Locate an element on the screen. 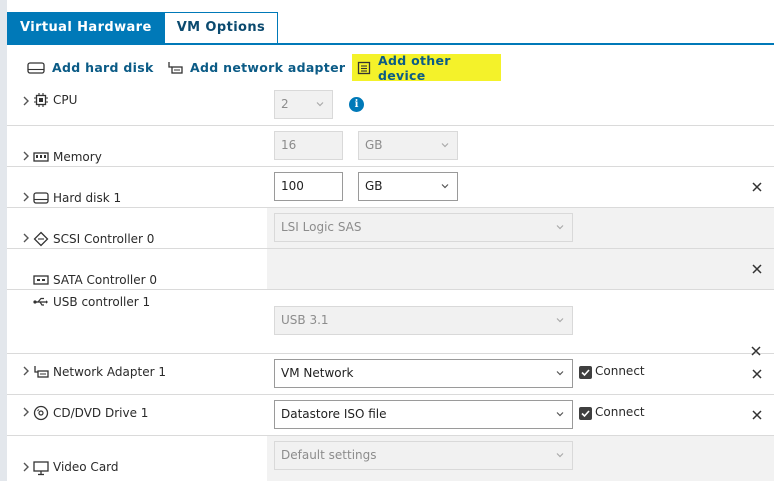  hard-disk-size-value: 100 is located at coordinates (292, 186).